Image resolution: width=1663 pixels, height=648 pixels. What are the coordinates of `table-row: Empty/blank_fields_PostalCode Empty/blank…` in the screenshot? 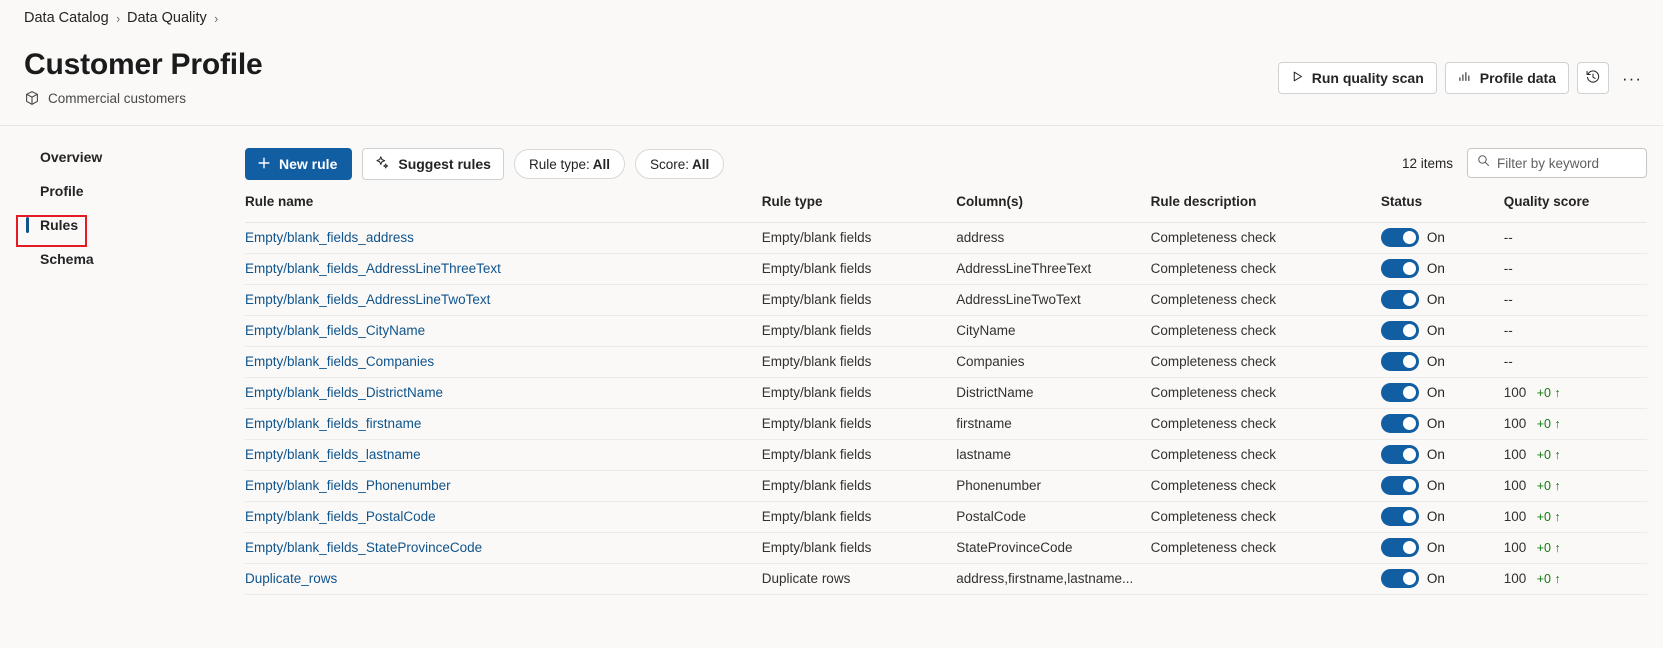 It's located at (946, 517).